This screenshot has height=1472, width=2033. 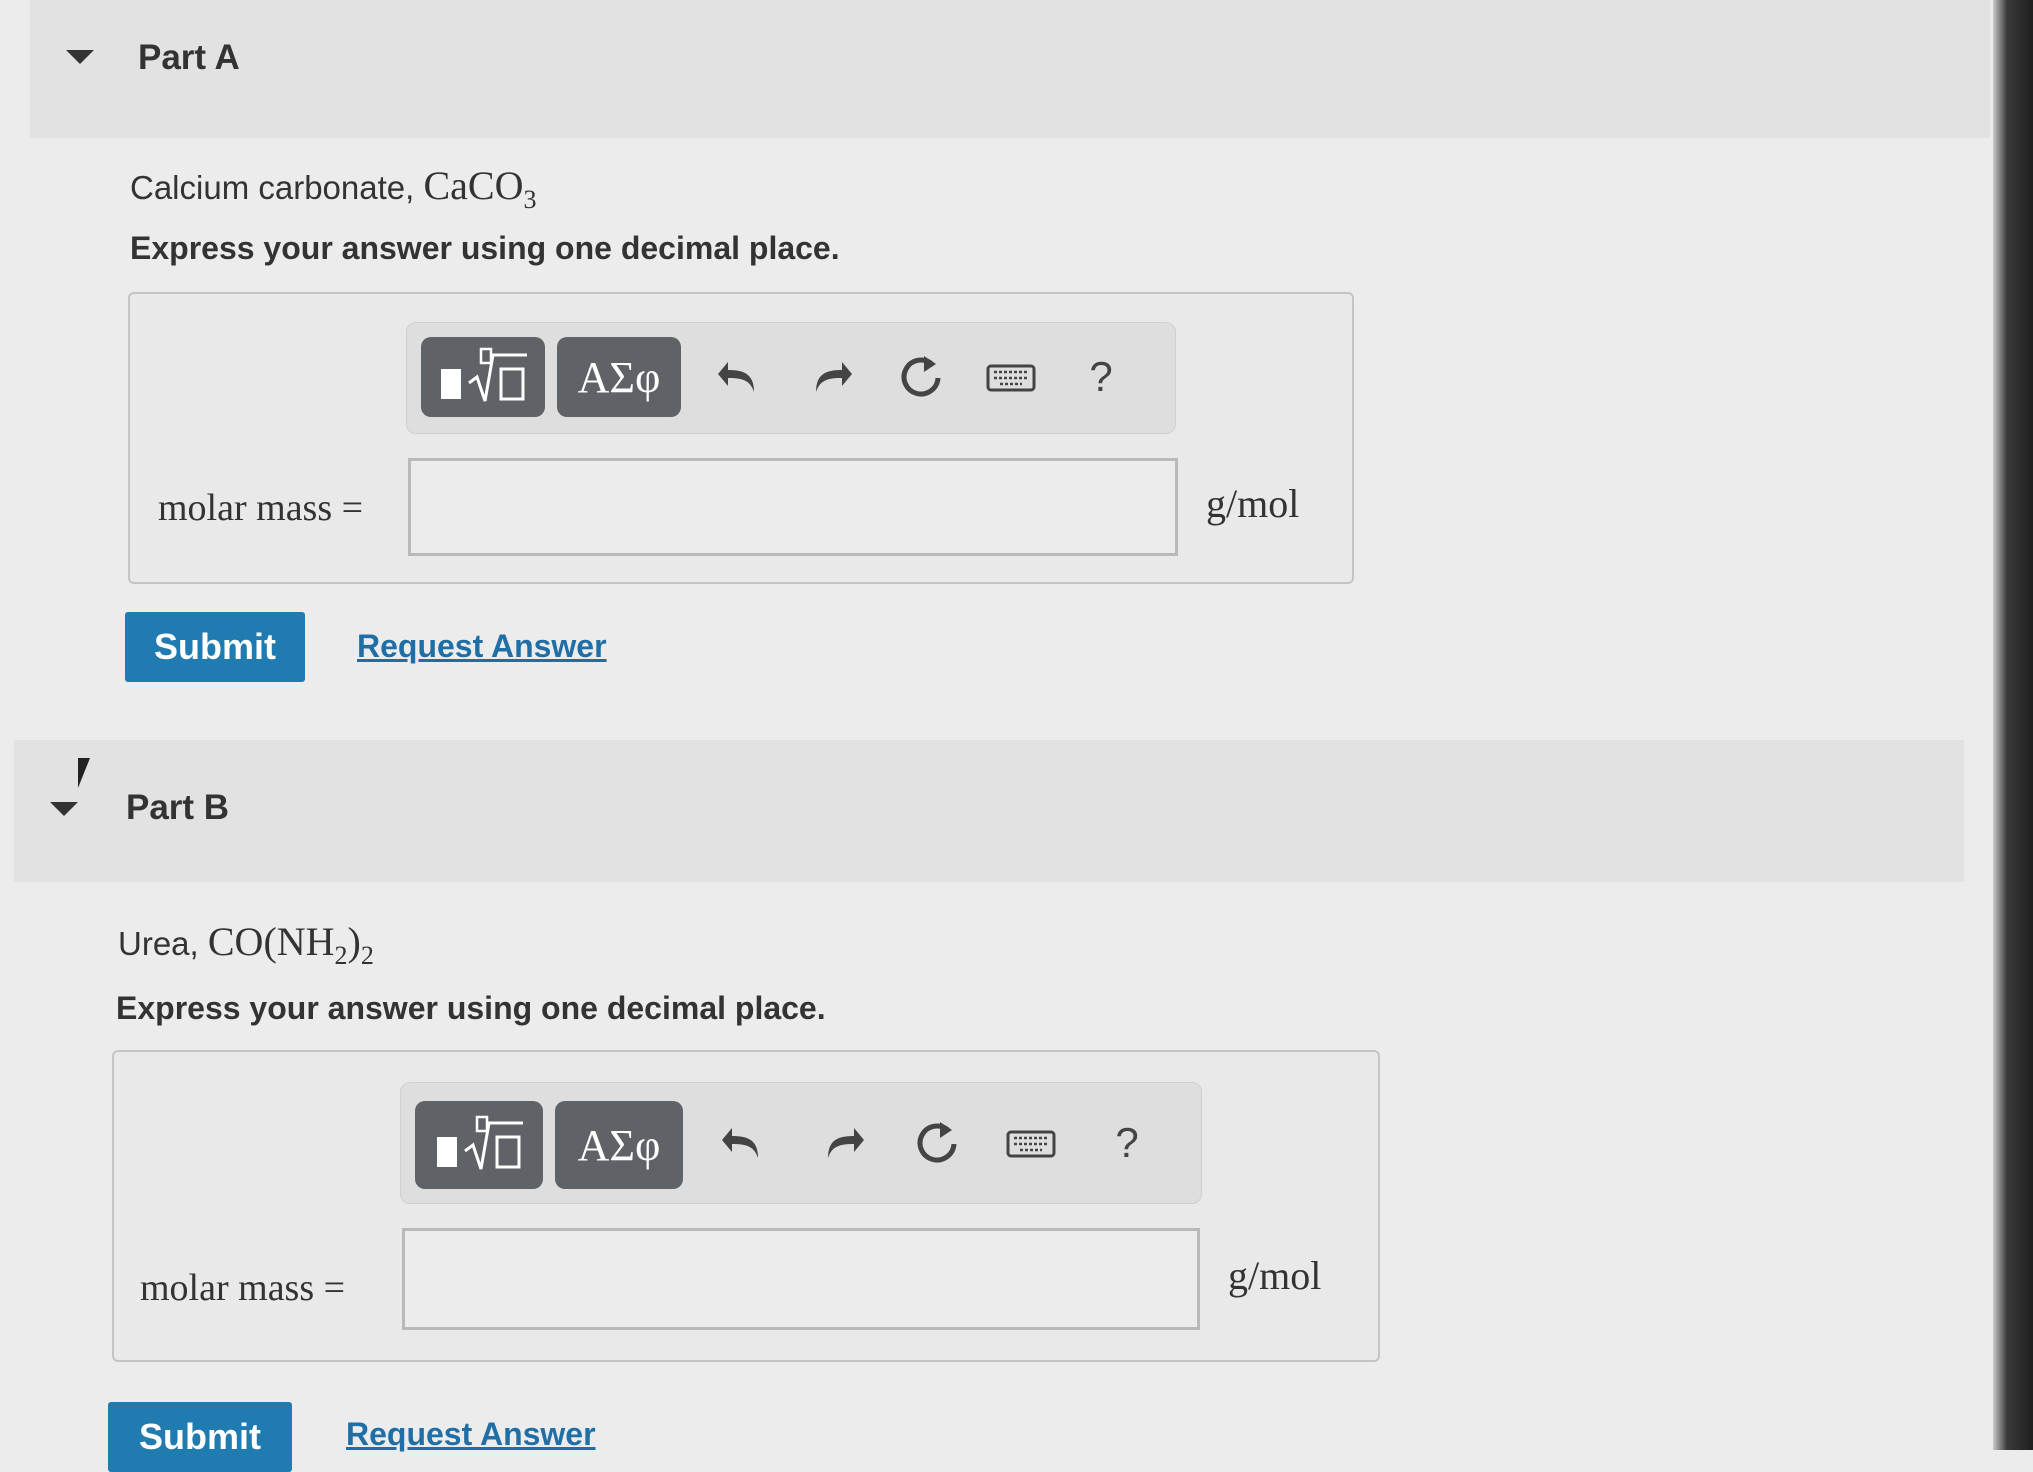 I want to click on part-a-title: Part A, so click(x=189, y=57).